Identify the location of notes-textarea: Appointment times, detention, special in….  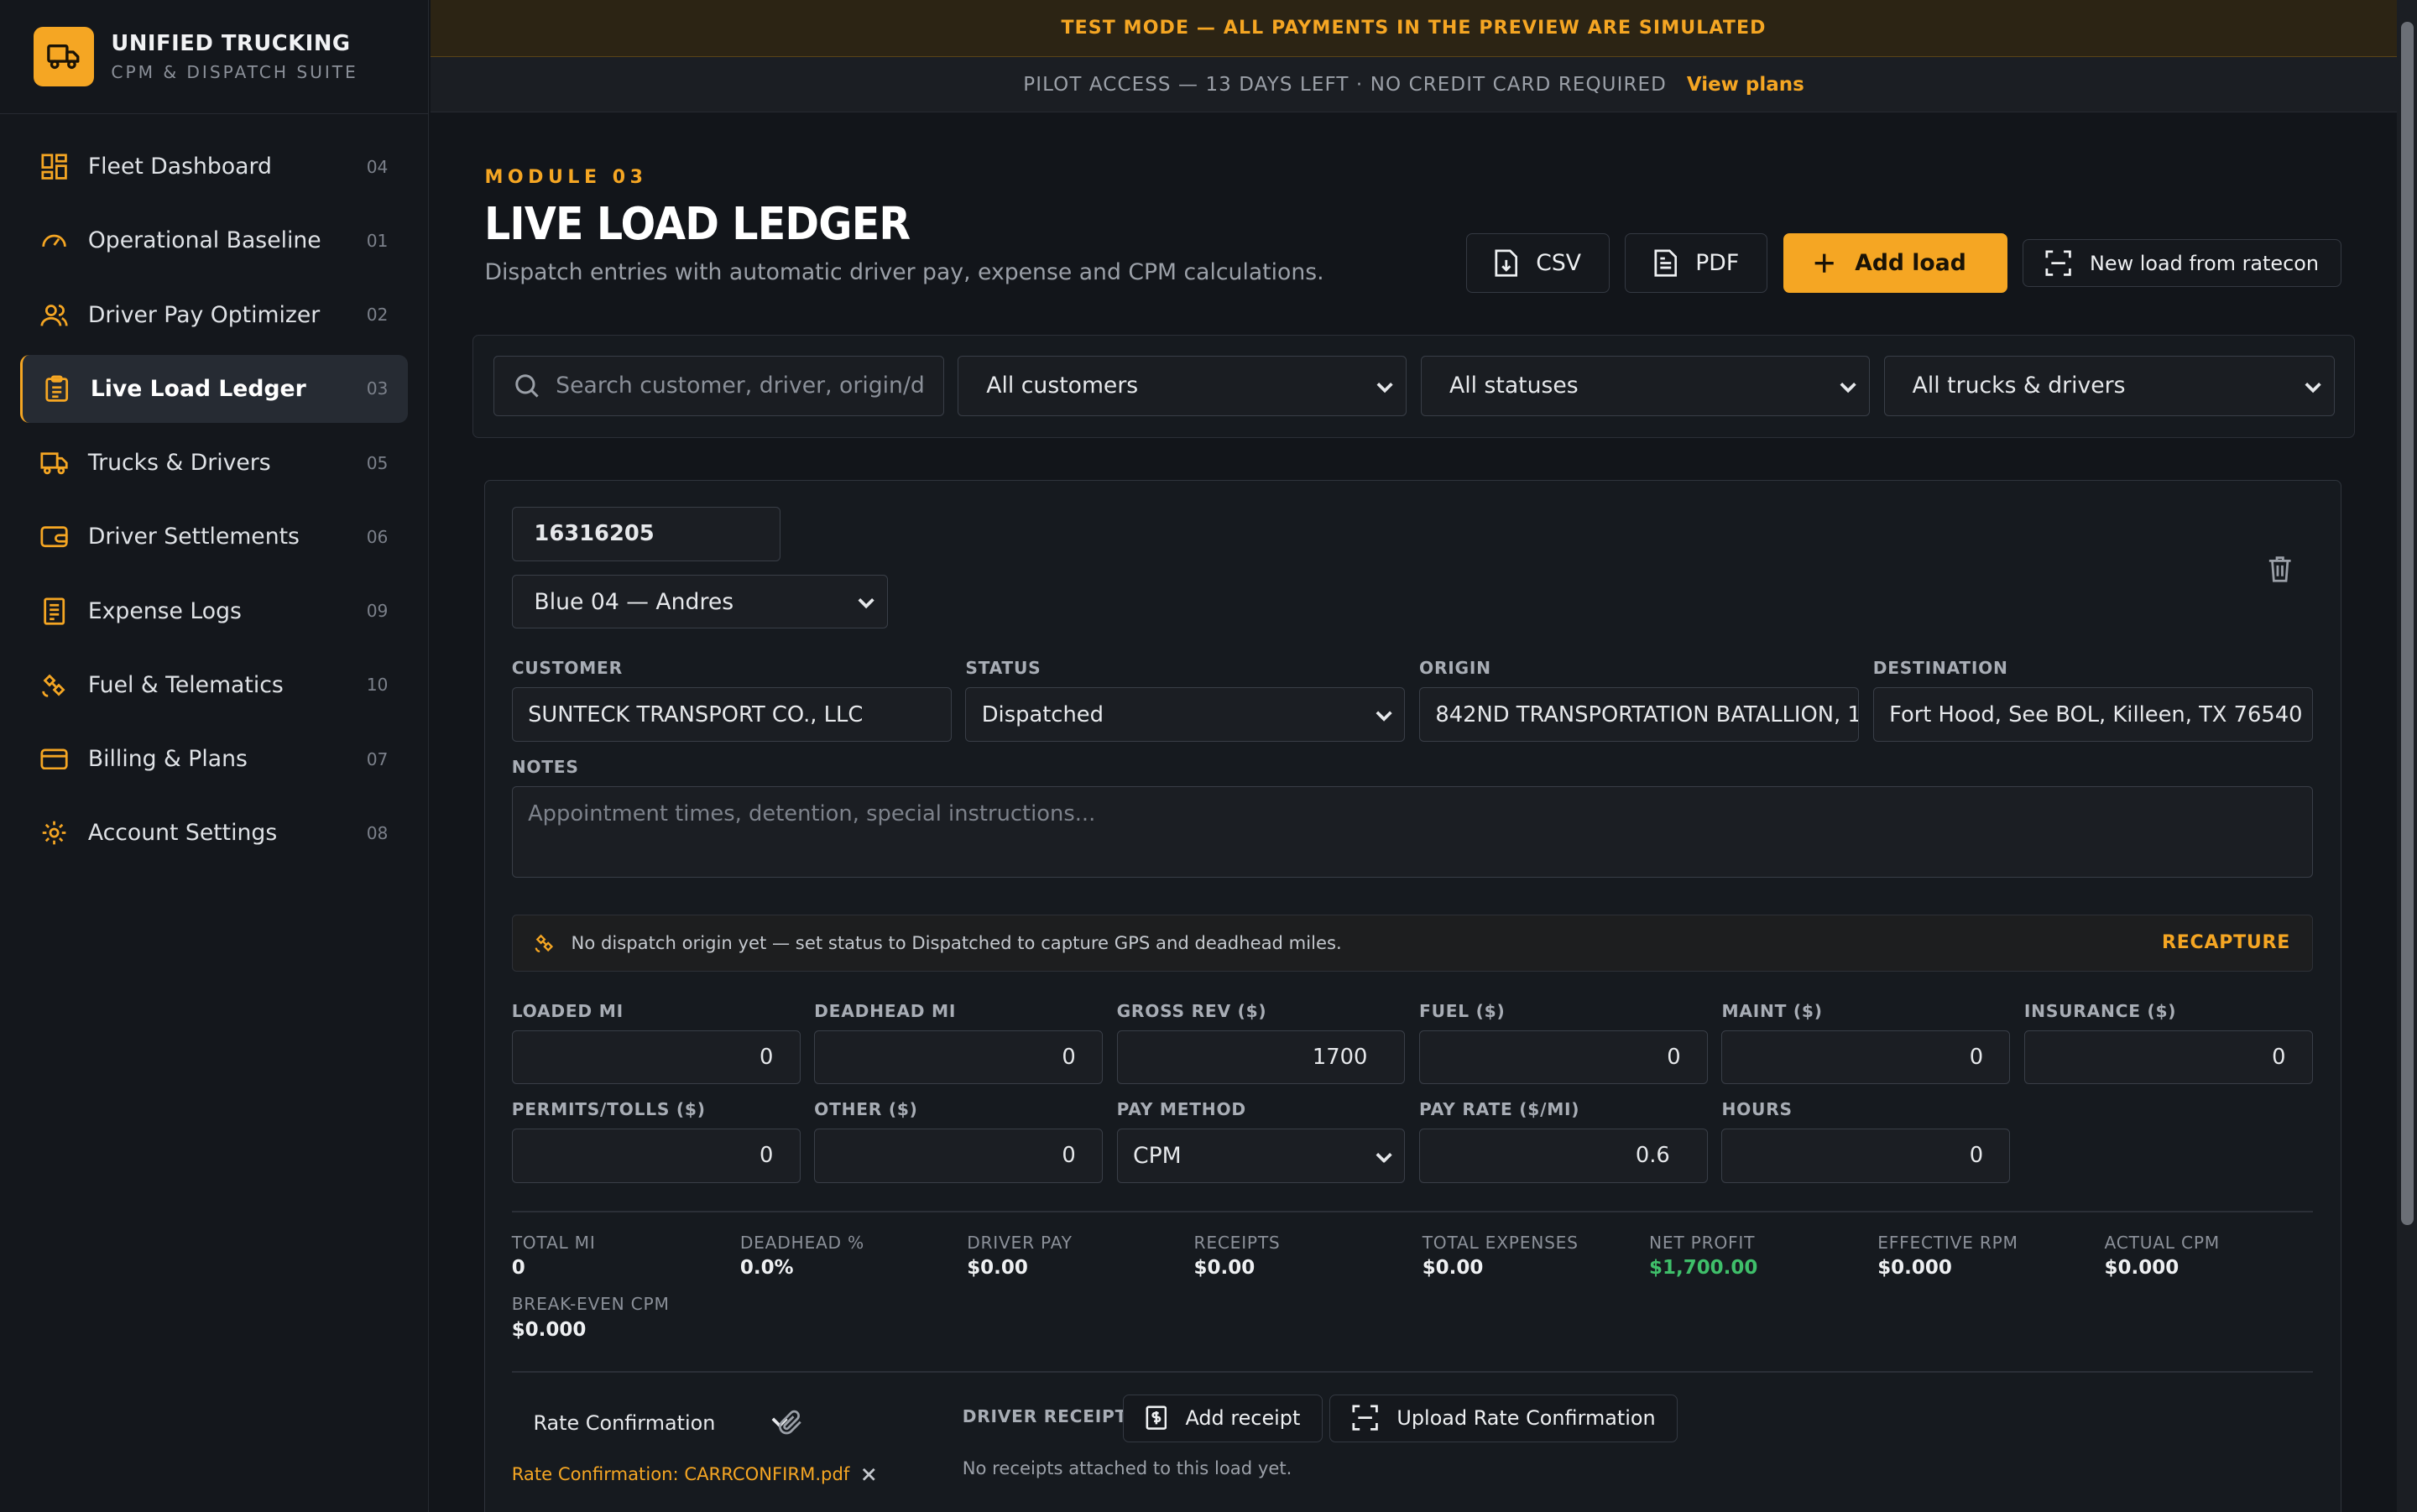
(1412, 832).